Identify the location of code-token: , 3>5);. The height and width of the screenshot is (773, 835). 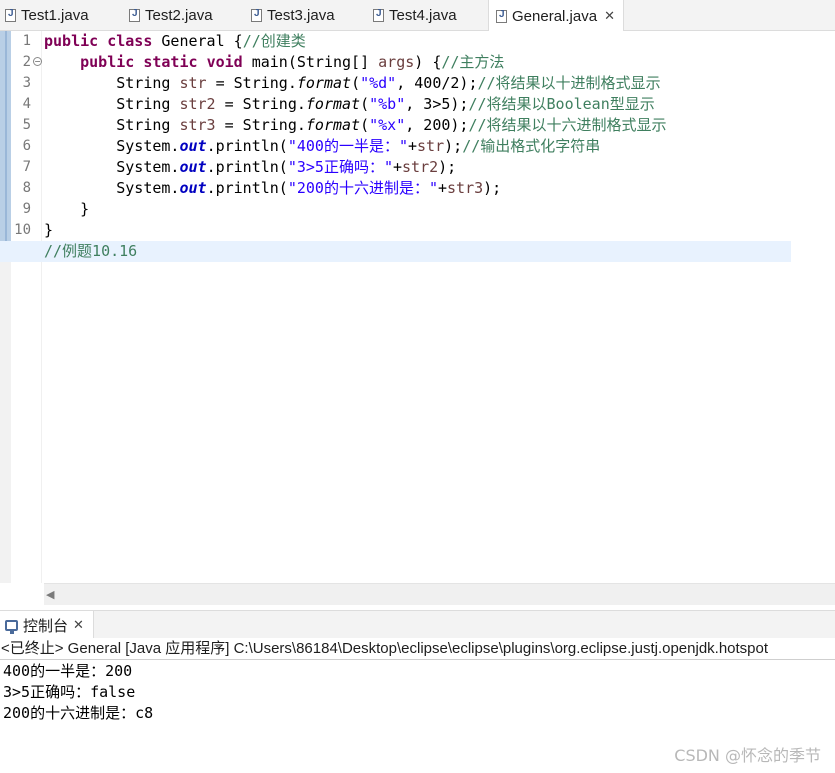
(437, 104).